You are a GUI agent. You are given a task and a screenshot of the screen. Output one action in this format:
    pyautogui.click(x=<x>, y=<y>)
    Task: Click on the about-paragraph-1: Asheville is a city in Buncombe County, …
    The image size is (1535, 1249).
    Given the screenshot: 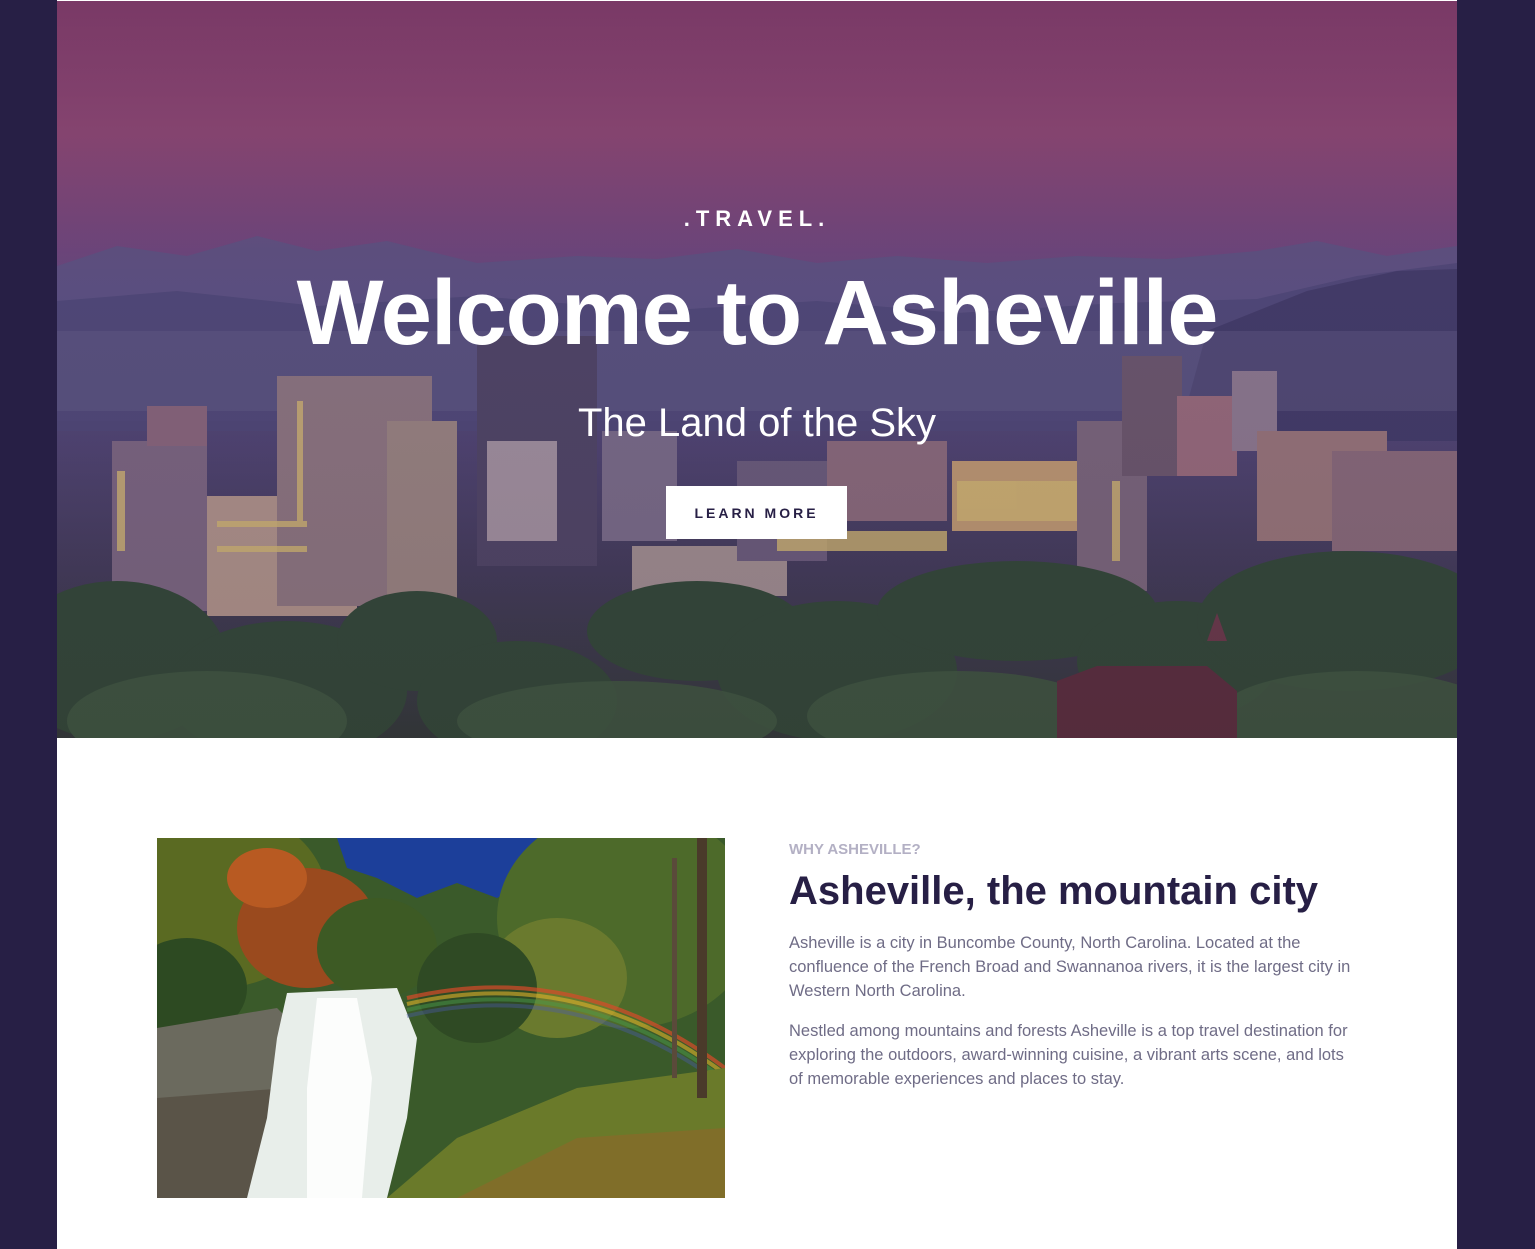 What is the action you would take?
    pyautogui.click(x=1070, y=967)
    